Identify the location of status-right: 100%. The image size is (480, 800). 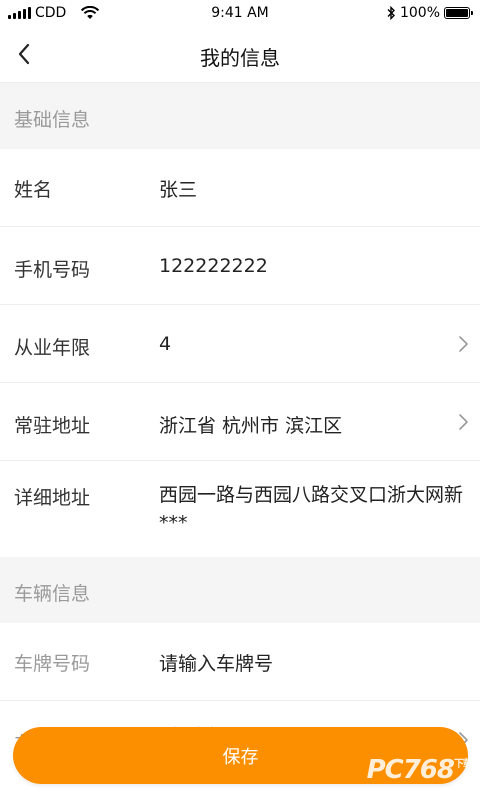
(430, 13).